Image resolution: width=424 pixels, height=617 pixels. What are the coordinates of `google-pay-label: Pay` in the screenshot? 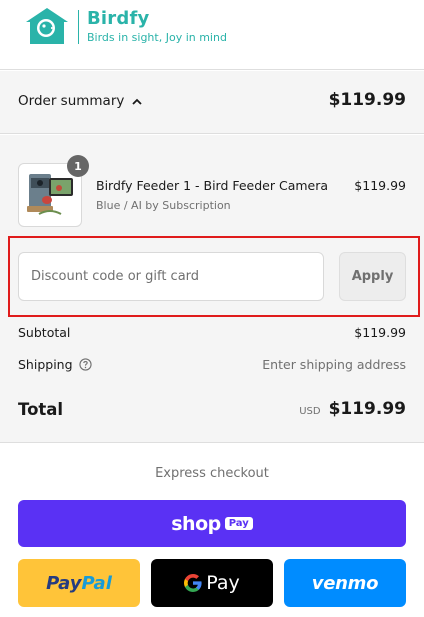 It's located at (223, 583).